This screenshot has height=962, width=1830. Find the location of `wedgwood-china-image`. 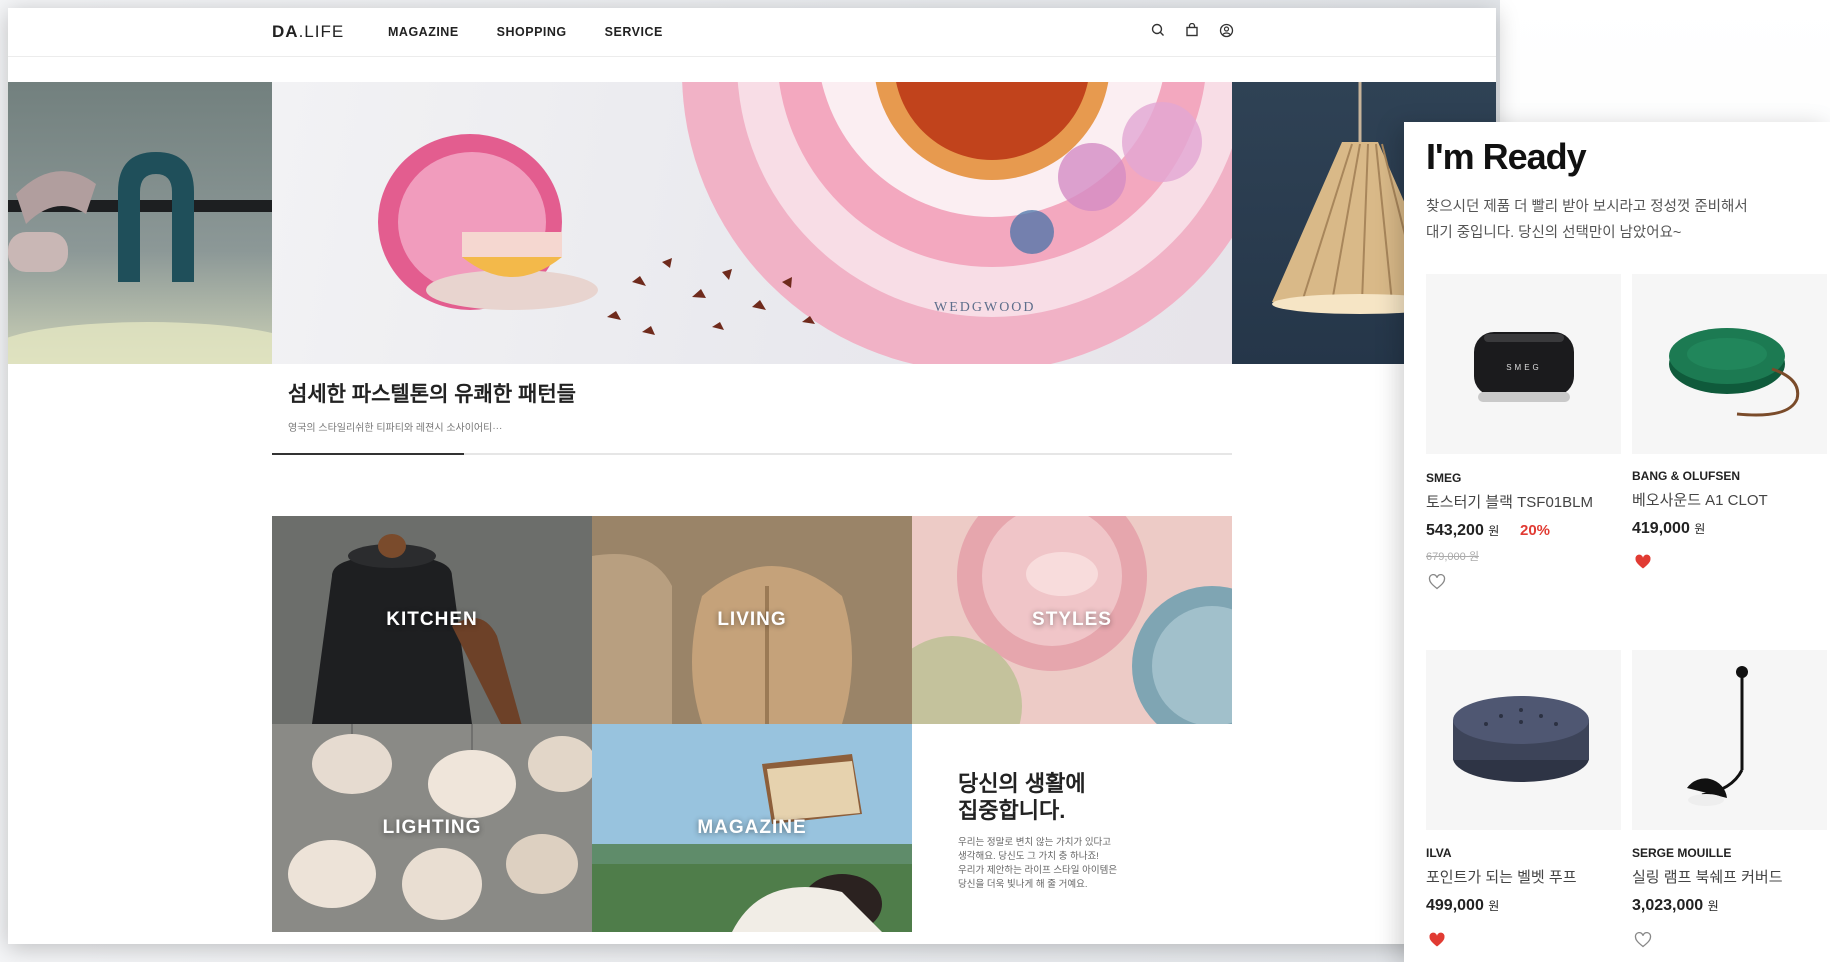

wedgwood-china-image is located at coordinates (805, 223).